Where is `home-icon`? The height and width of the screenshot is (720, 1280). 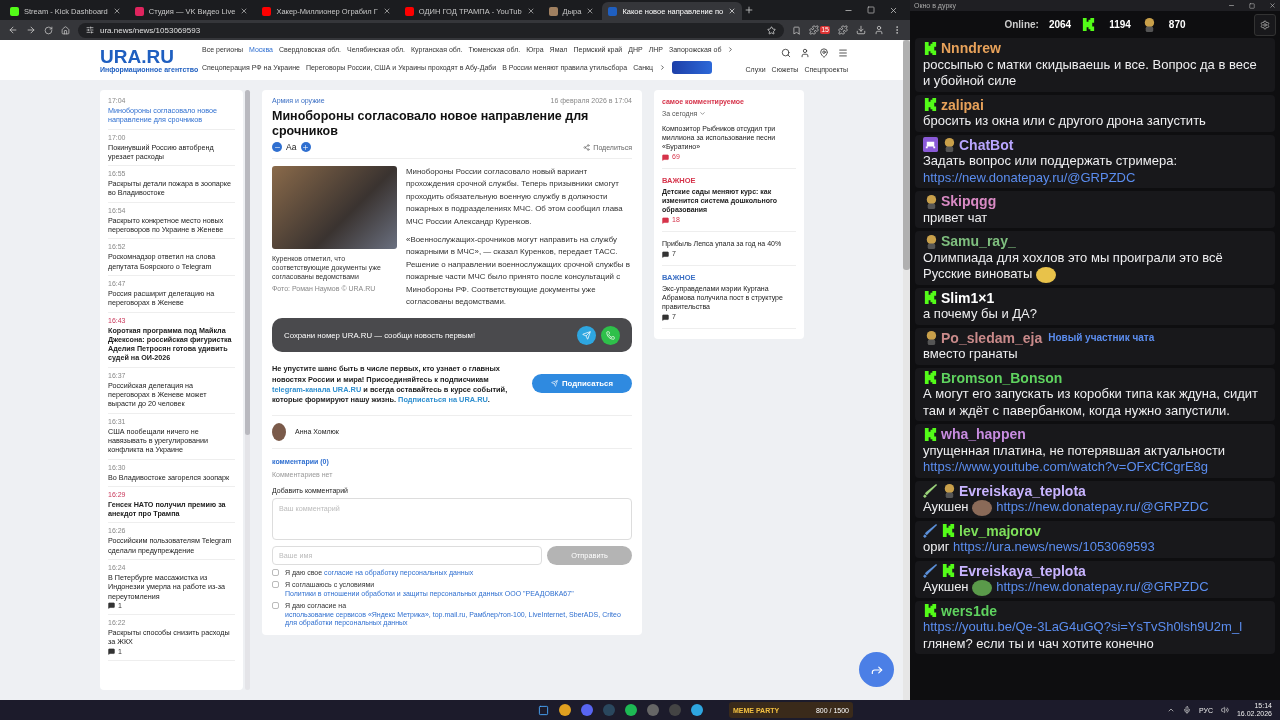 home-icon is located at coordinates (65, 30).